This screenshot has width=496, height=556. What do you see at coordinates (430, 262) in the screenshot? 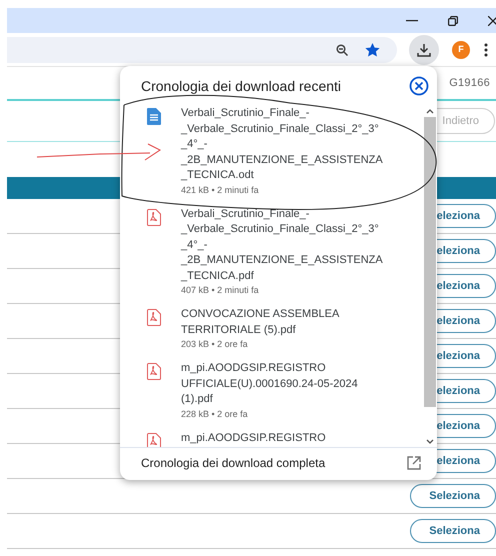
I see `scrollbar-thumb` at bounding box center [430, 262].